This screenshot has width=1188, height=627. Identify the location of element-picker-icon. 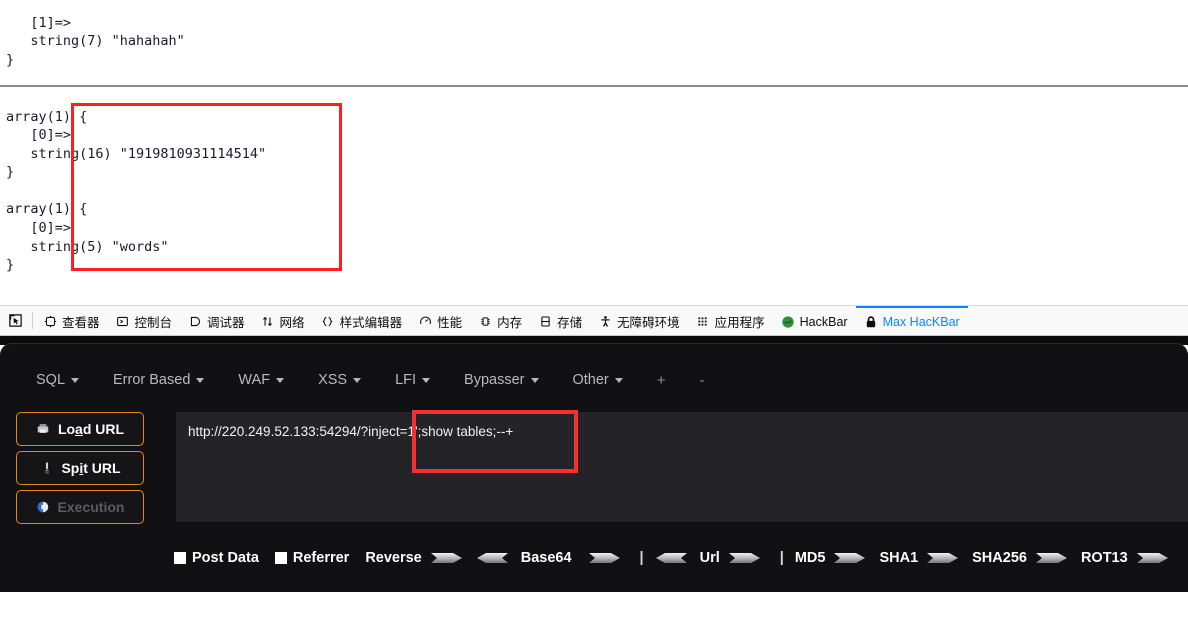
(15, 320).